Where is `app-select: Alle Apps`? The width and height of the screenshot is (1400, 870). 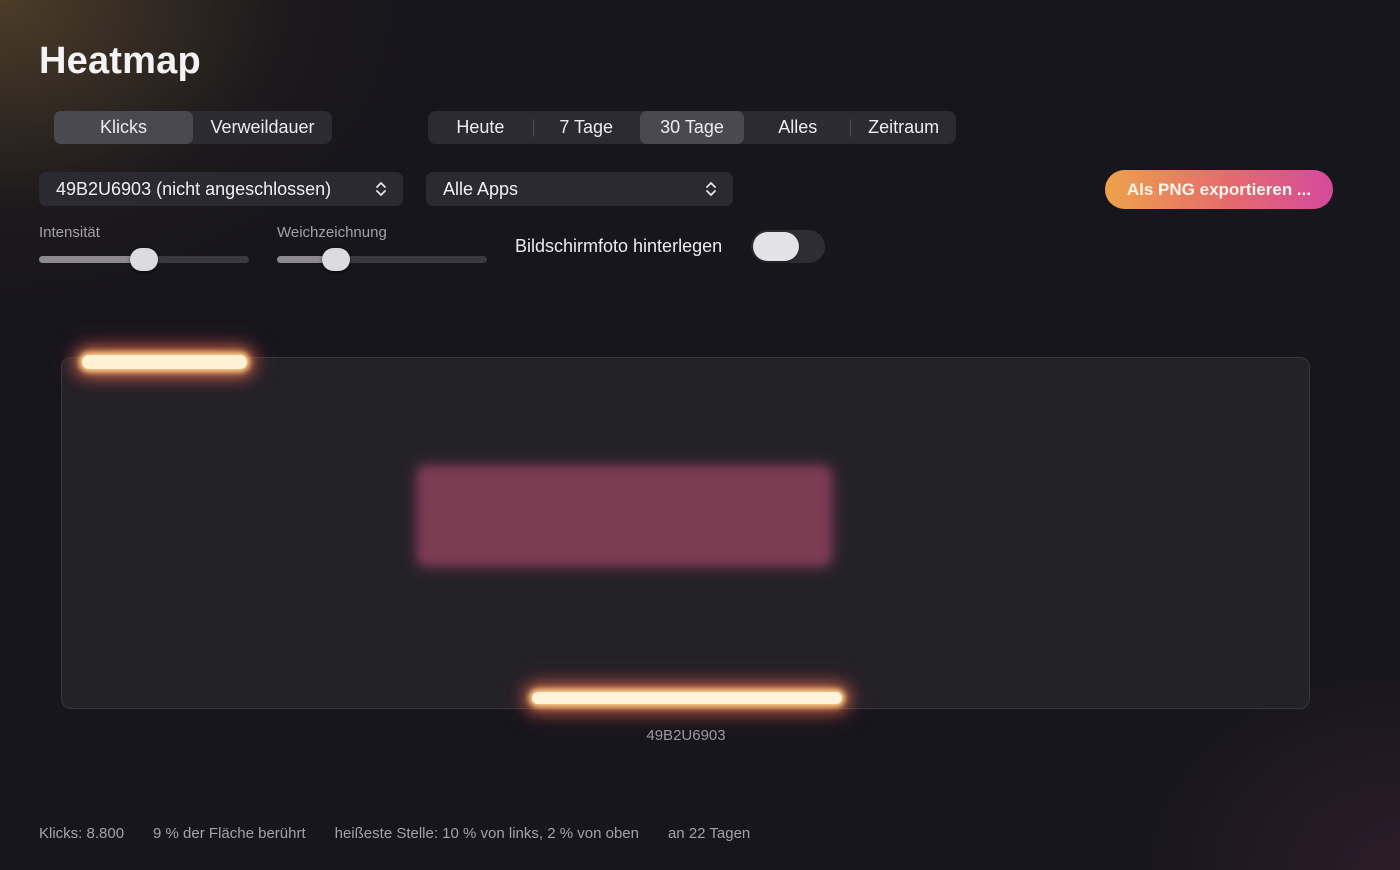
app-select: Alle Apps is located at coordinates (579, 189).